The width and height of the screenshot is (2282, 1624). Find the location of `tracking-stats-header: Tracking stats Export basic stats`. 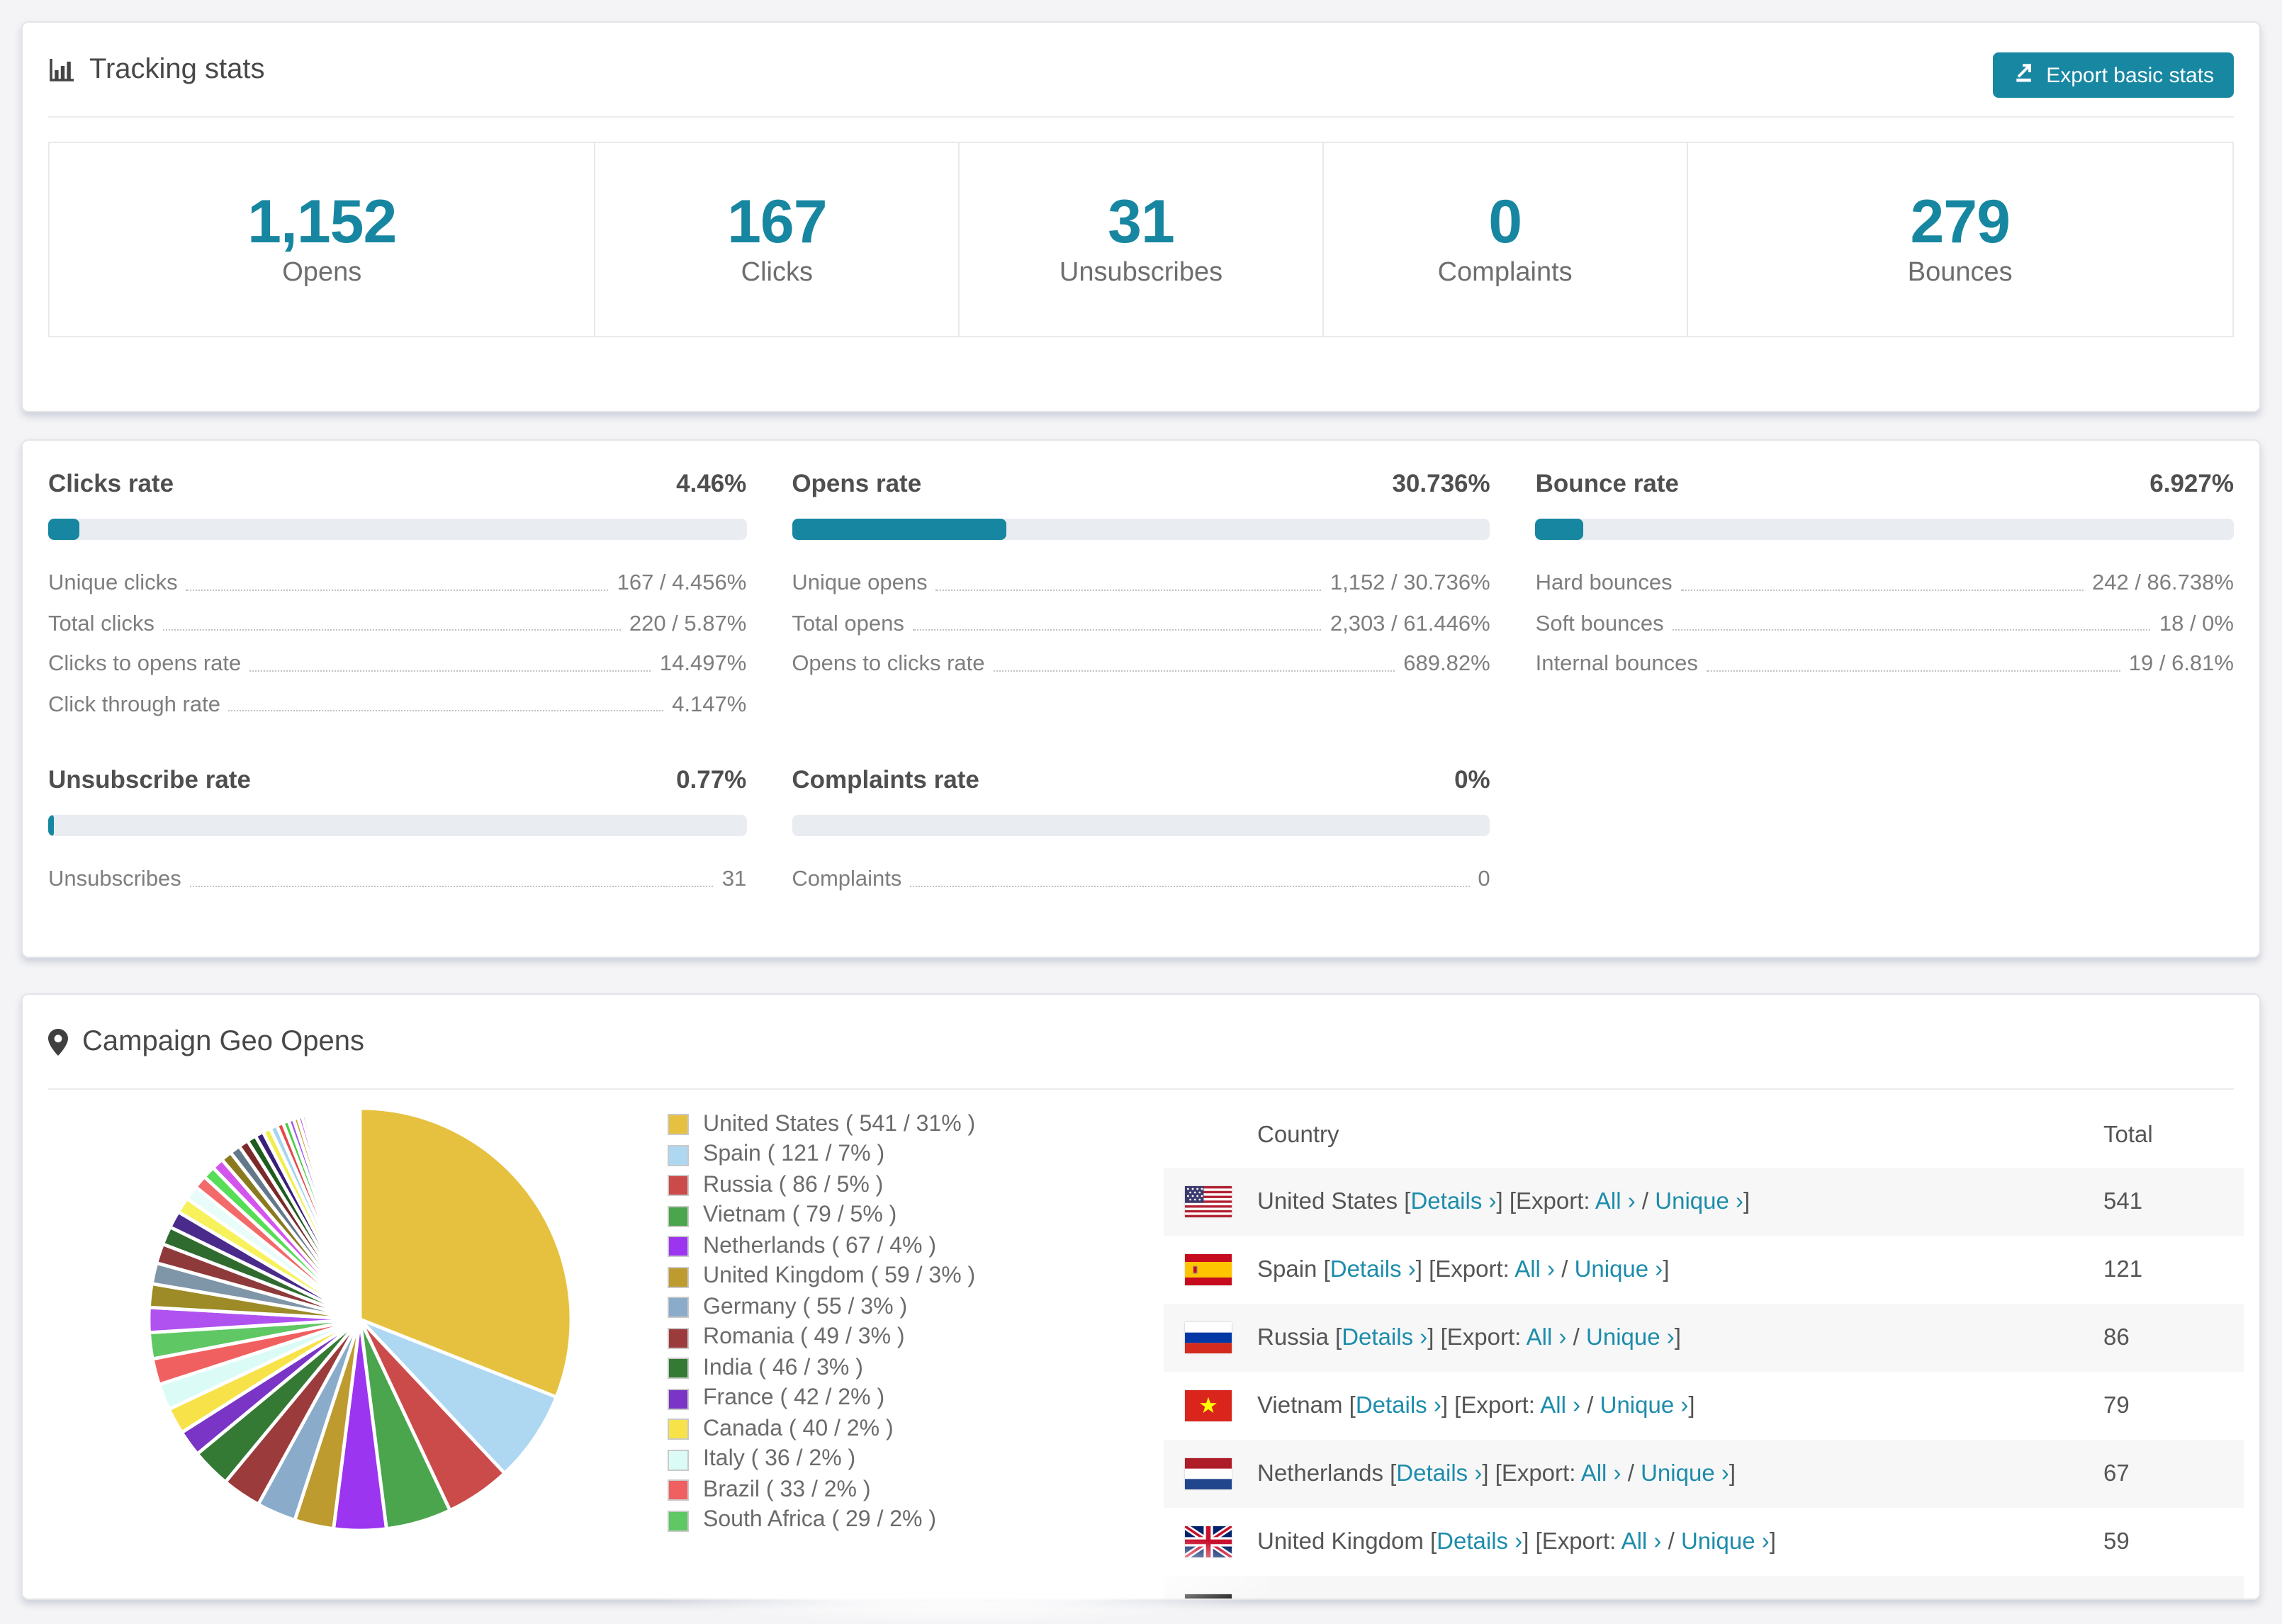

tracking-stats-header: Tracking stats Export basic stats is located at coordinates (1141, 70).